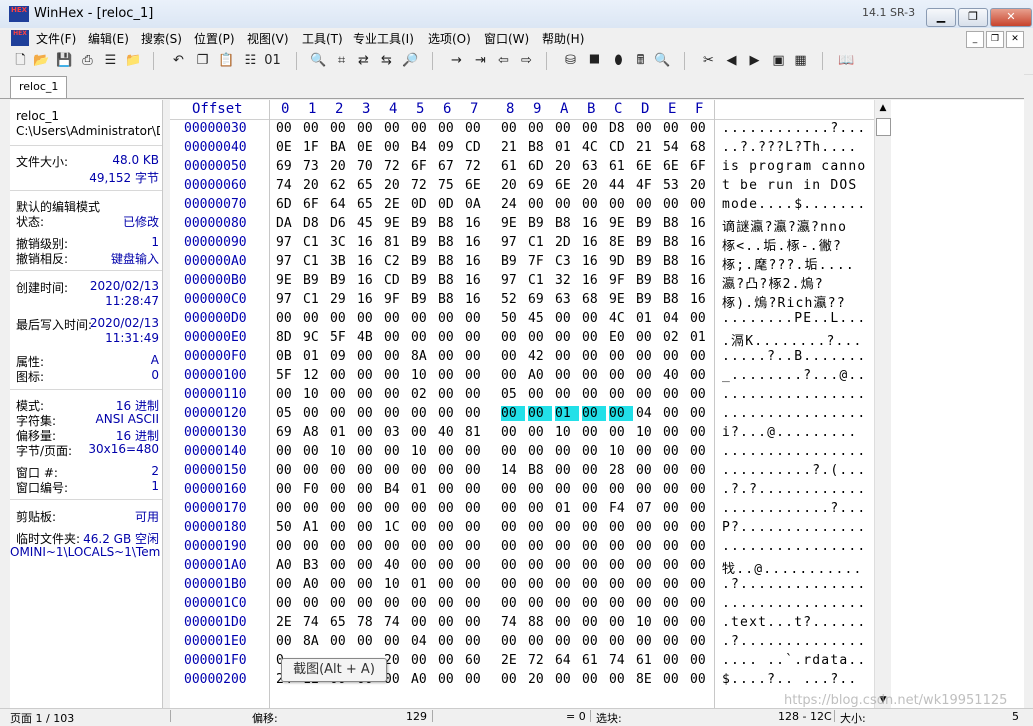 This screenshot has width=1033, height=726. Describe the element at coordinates (342, 185) in the screenshot. I see `hex-byte: 62` at that location.